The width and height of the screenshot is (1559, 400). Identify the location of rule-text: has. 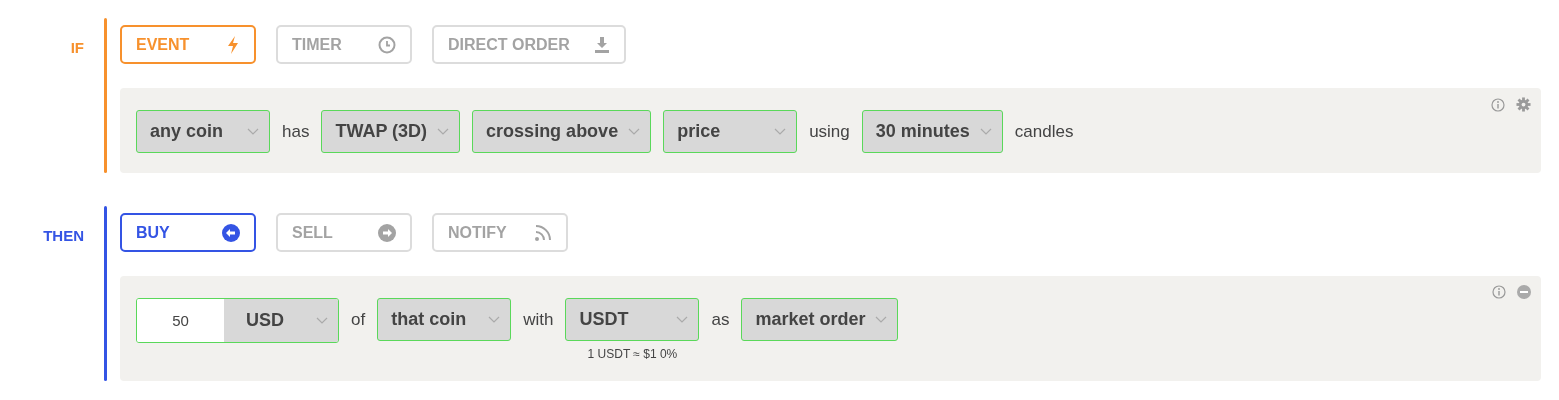
(296, 132).